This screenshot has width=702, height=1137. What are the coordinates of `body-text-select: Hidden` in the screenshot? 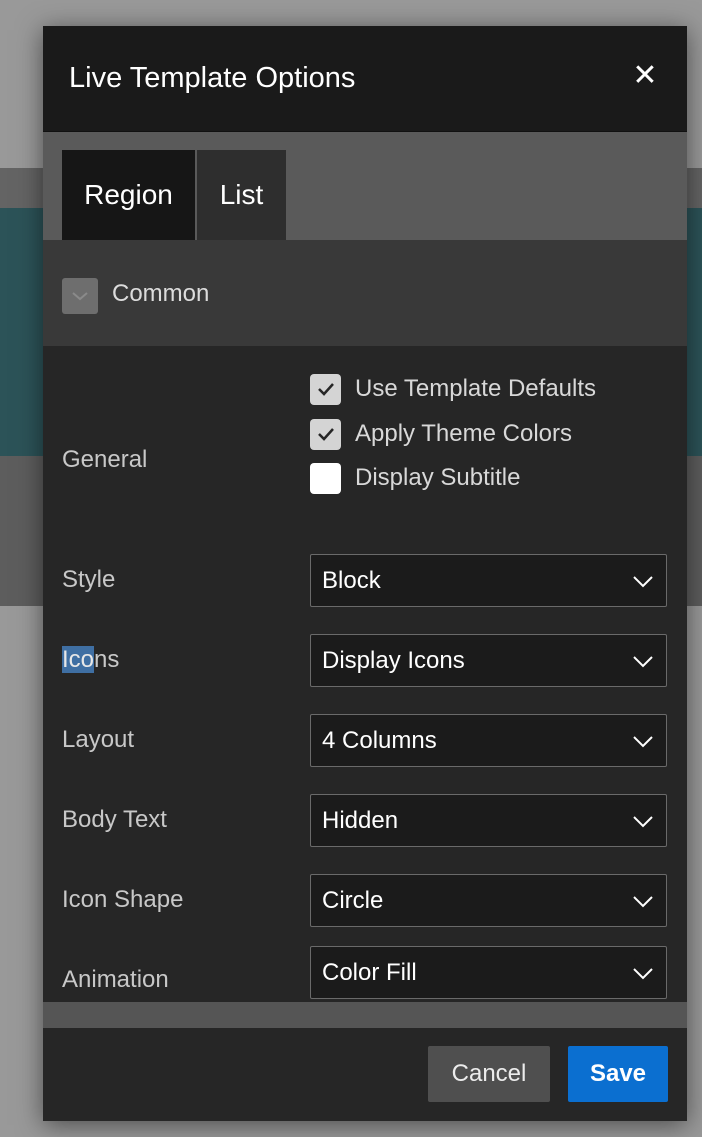 It's located at (488, 820).